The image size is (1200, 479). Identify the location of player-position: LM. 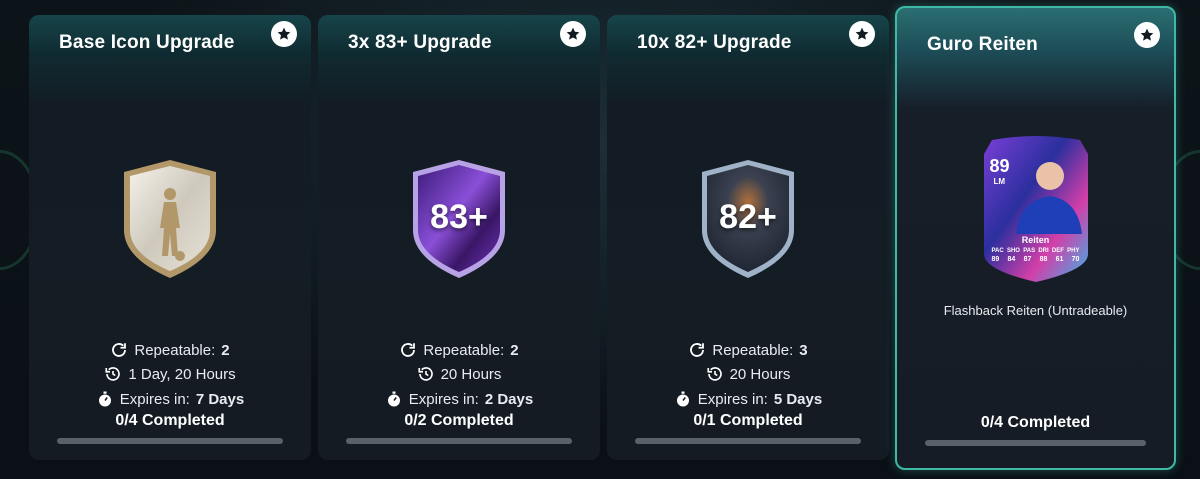
(999, 181).